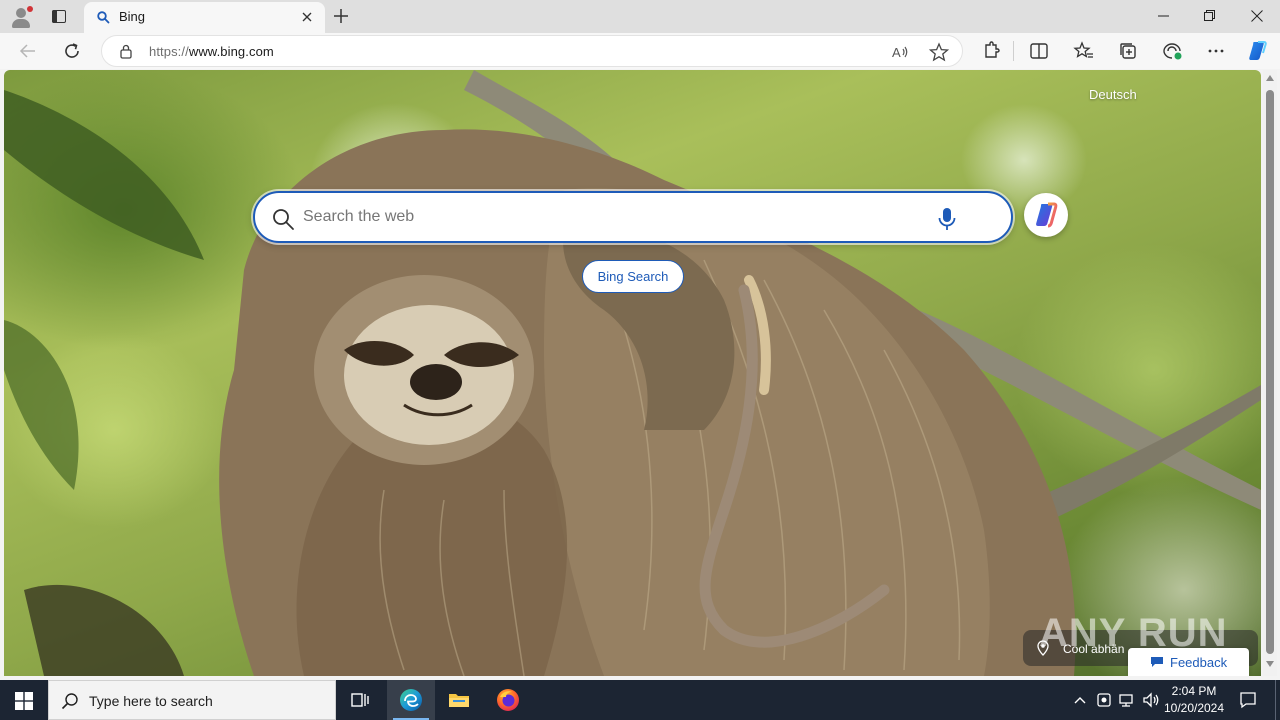 The image size is (1280, 720). I want to click on taskbar-file-explorer, so click(459, 700).